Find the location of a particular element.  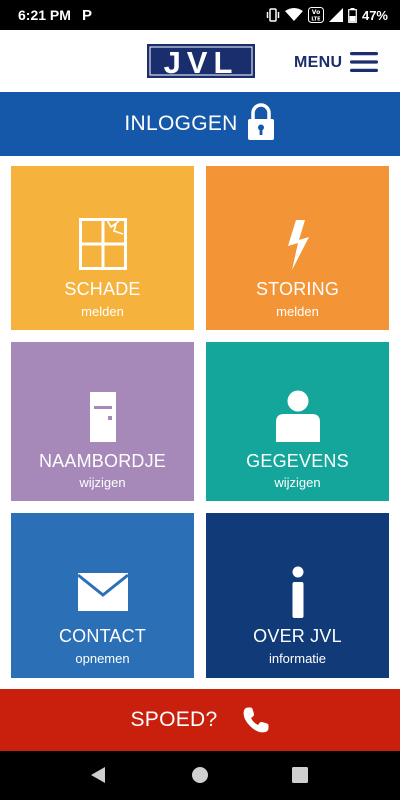

parking-notification-icon: P is located at coordinates (87, 15).